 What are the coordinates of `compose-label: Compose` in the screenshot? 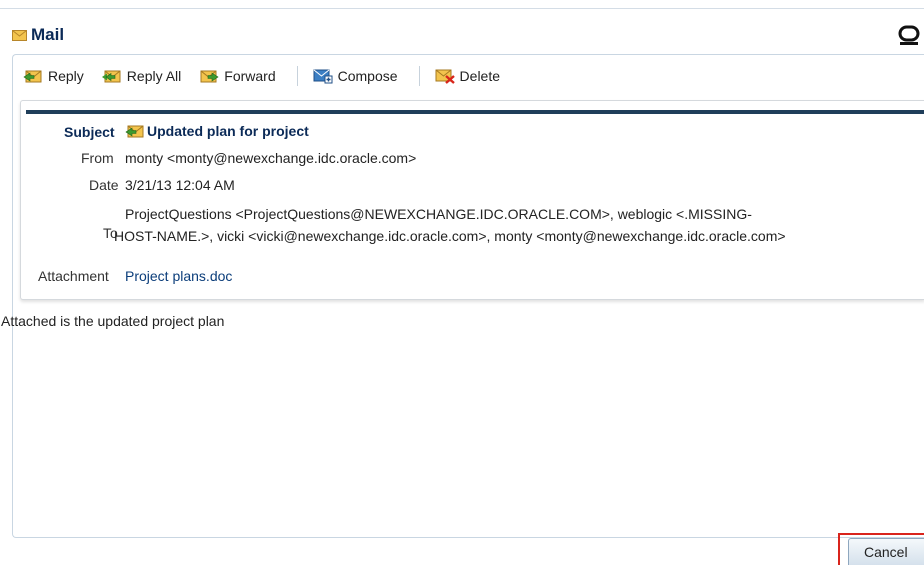 It's located at (367, 76).